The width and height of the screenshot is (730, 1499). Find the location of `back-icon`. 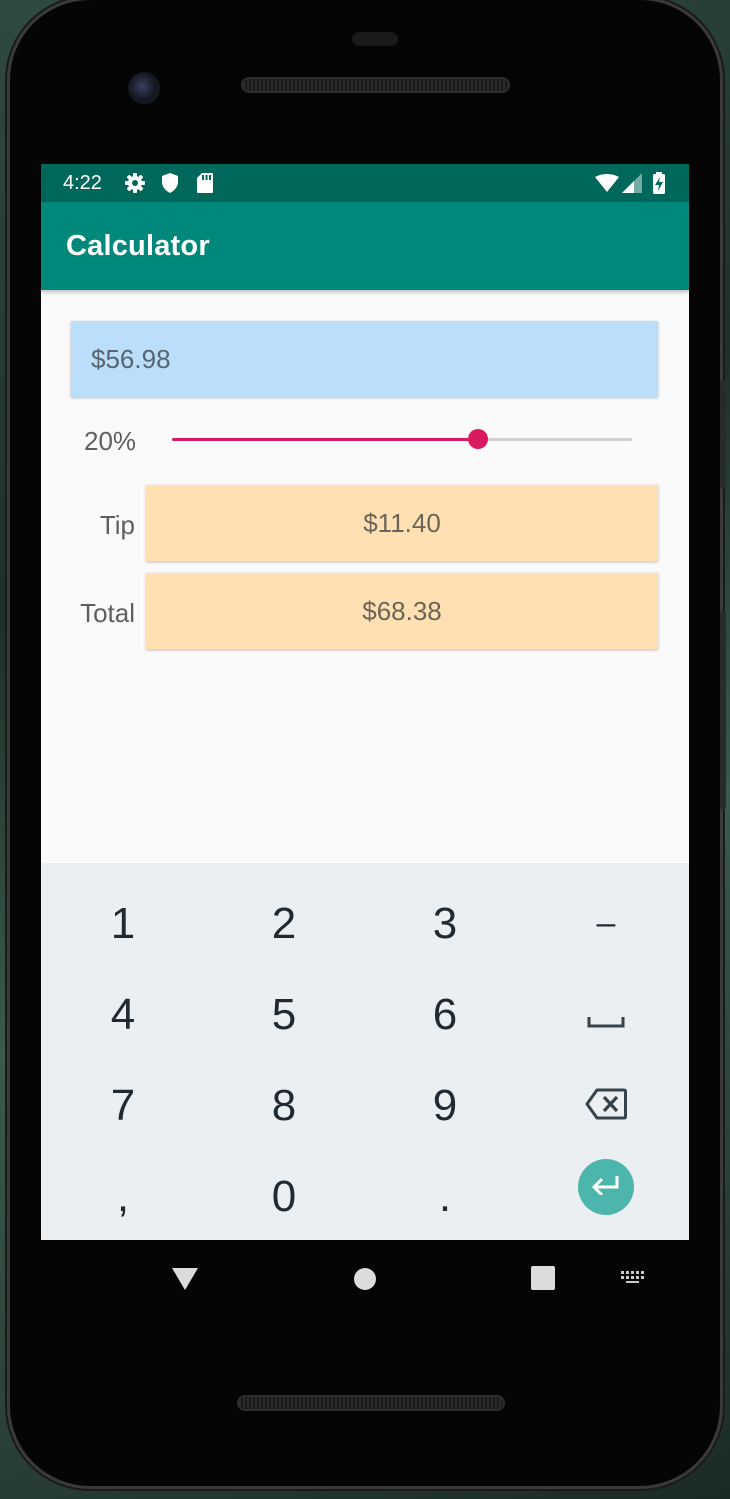

back-icon is located at coordinates (185, 1281).